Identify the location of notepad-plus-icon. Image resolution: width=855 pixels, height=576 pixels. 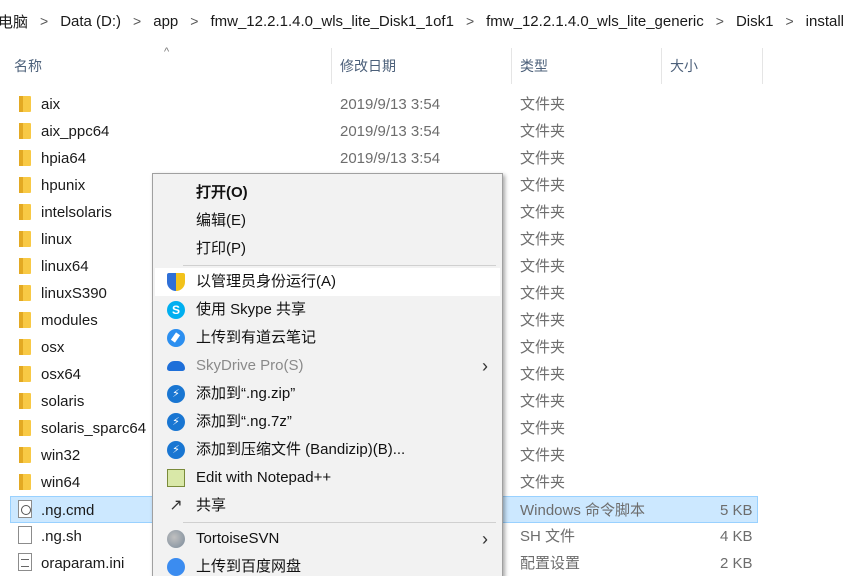
(176, 478).